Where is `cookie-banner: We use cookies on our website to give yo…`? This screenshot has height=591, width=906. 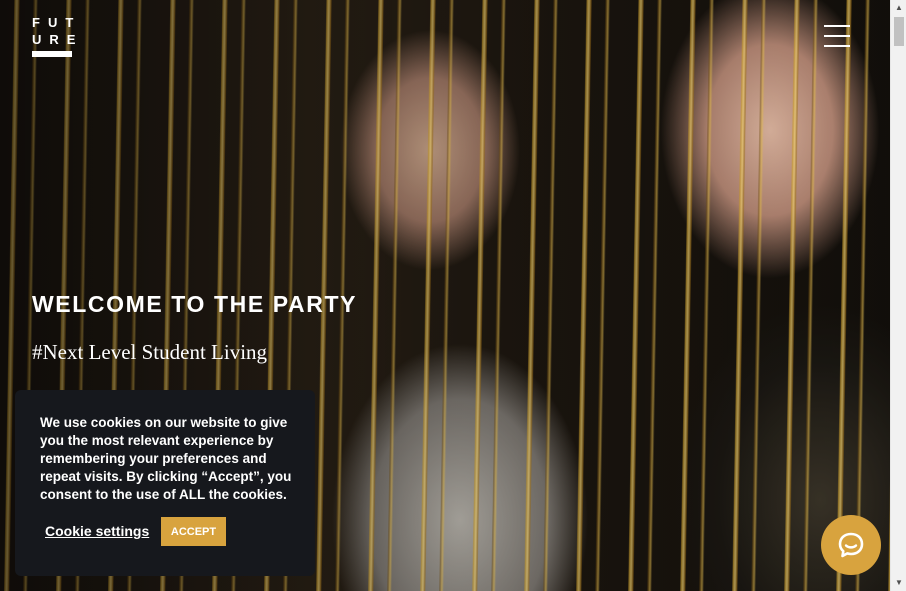 cookie-banner: We use cookies on our website to give yo… is located at coordinates (165, 483).